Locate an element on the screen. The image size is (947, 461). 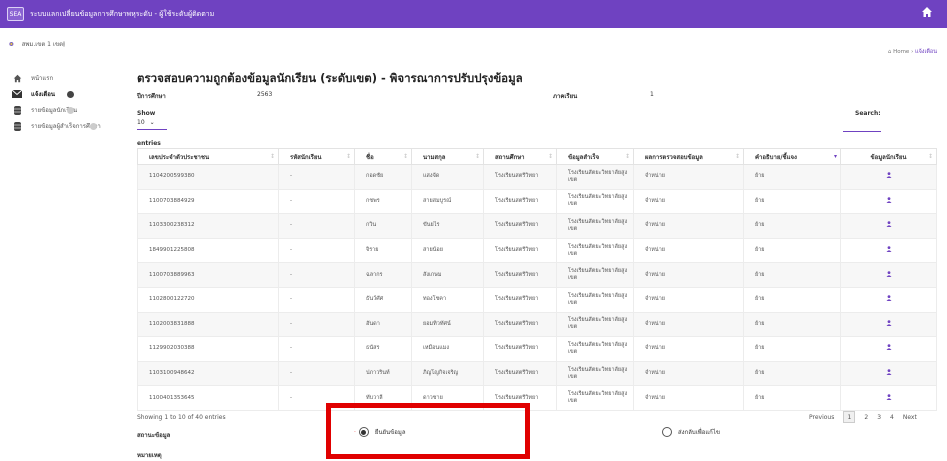
table-cell: 1103100948642 is located at coordinates (208, 373).